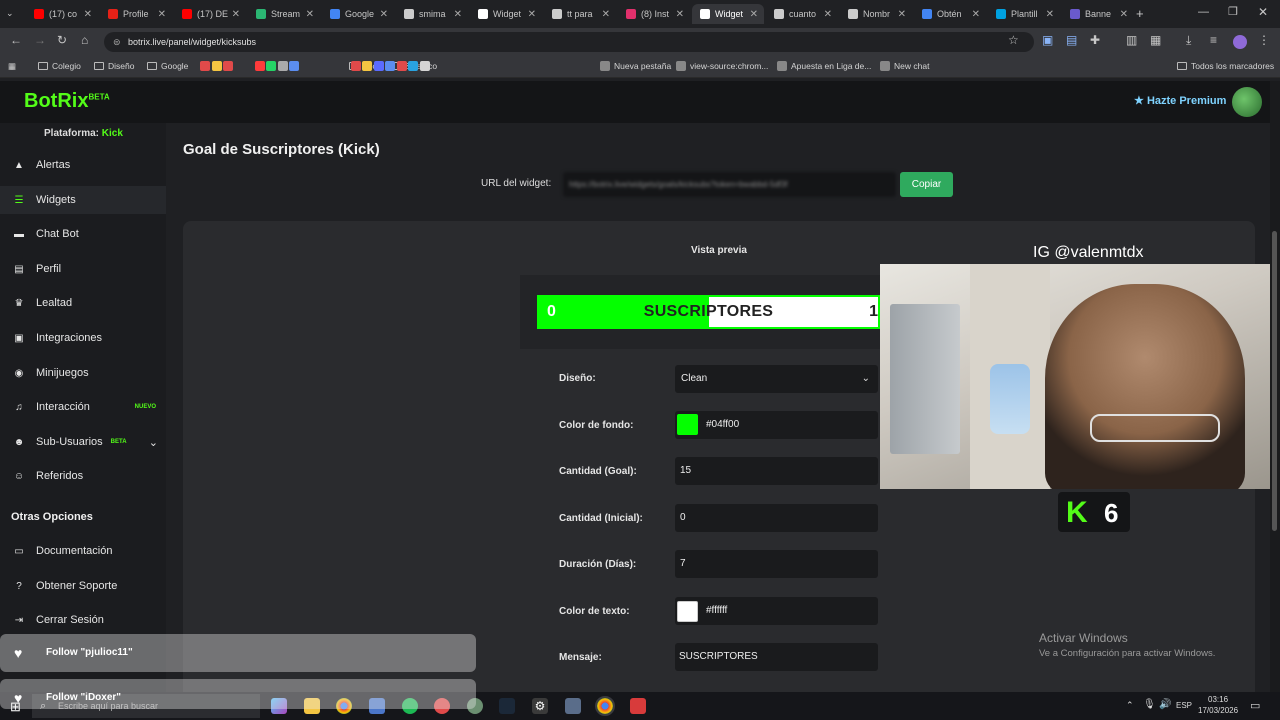 The width and height of the screenshot is (1280, 720). I want to click on browser-tab: smima ✕, so click(432, 14).